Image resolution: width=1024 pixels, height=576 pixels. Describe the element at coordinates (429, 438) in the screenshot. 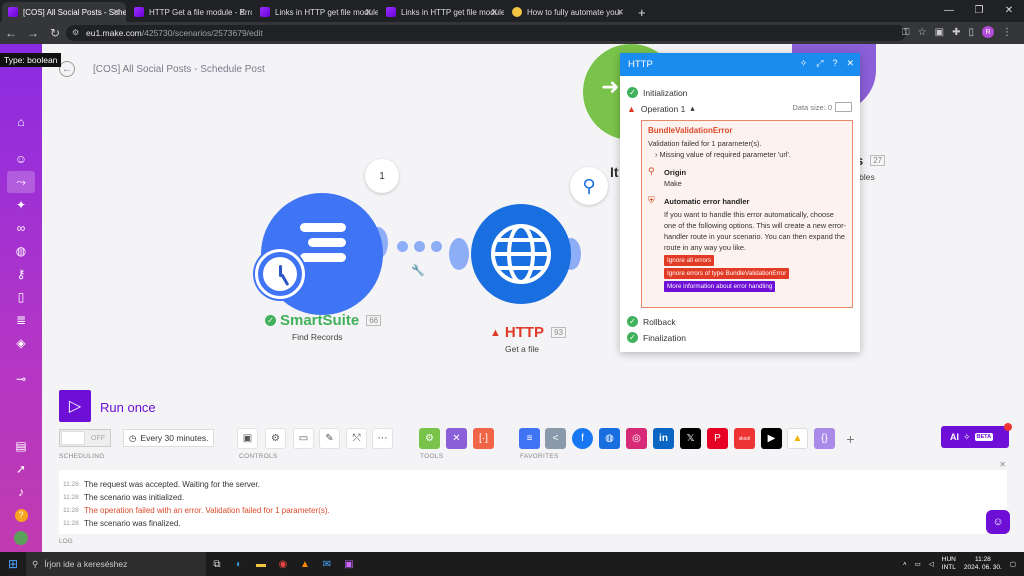

I see `tools-gear-icon: ⚙` at that location.